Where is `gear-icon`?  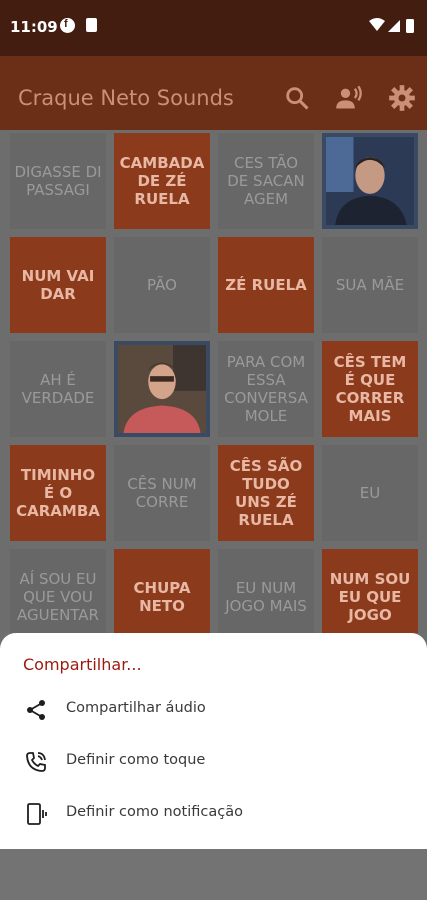 gear-icon is located at coordinates (402, 98).